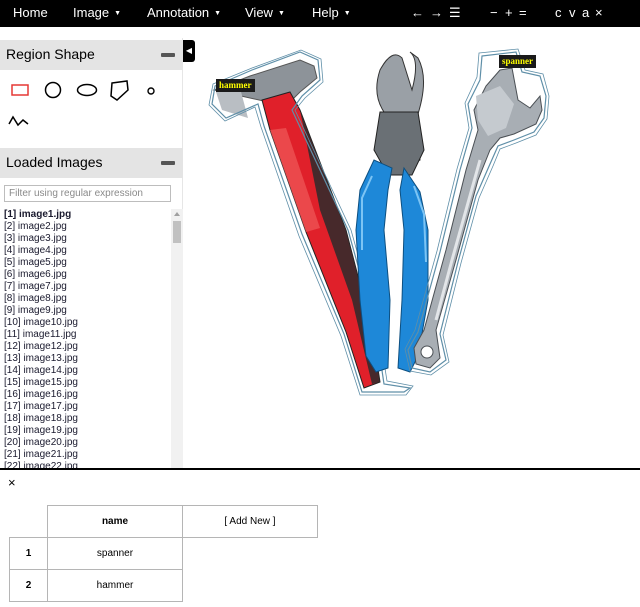  I want to click on image-list-item: [7] image7.jpg, so click(85, 287).